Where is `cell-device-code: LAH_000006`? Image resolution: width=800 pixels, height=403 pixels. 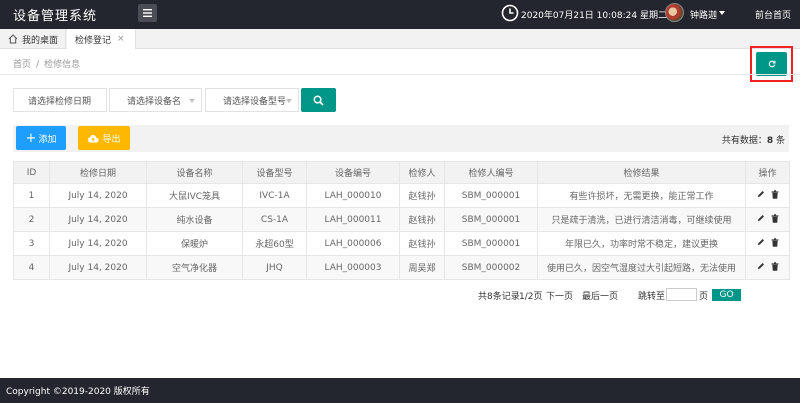
cell-device-code: LAH_000006 is located at coordinates (353, 243).